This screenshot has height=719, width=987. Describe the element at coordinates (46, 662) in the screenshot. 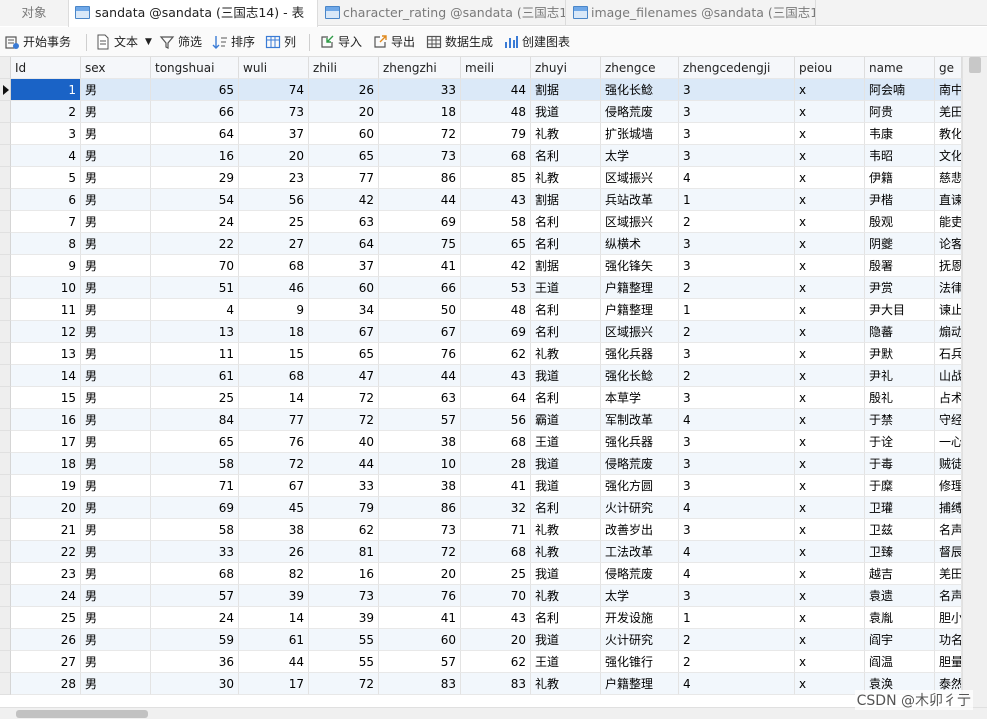

I see `cell-id: 27` at that location.